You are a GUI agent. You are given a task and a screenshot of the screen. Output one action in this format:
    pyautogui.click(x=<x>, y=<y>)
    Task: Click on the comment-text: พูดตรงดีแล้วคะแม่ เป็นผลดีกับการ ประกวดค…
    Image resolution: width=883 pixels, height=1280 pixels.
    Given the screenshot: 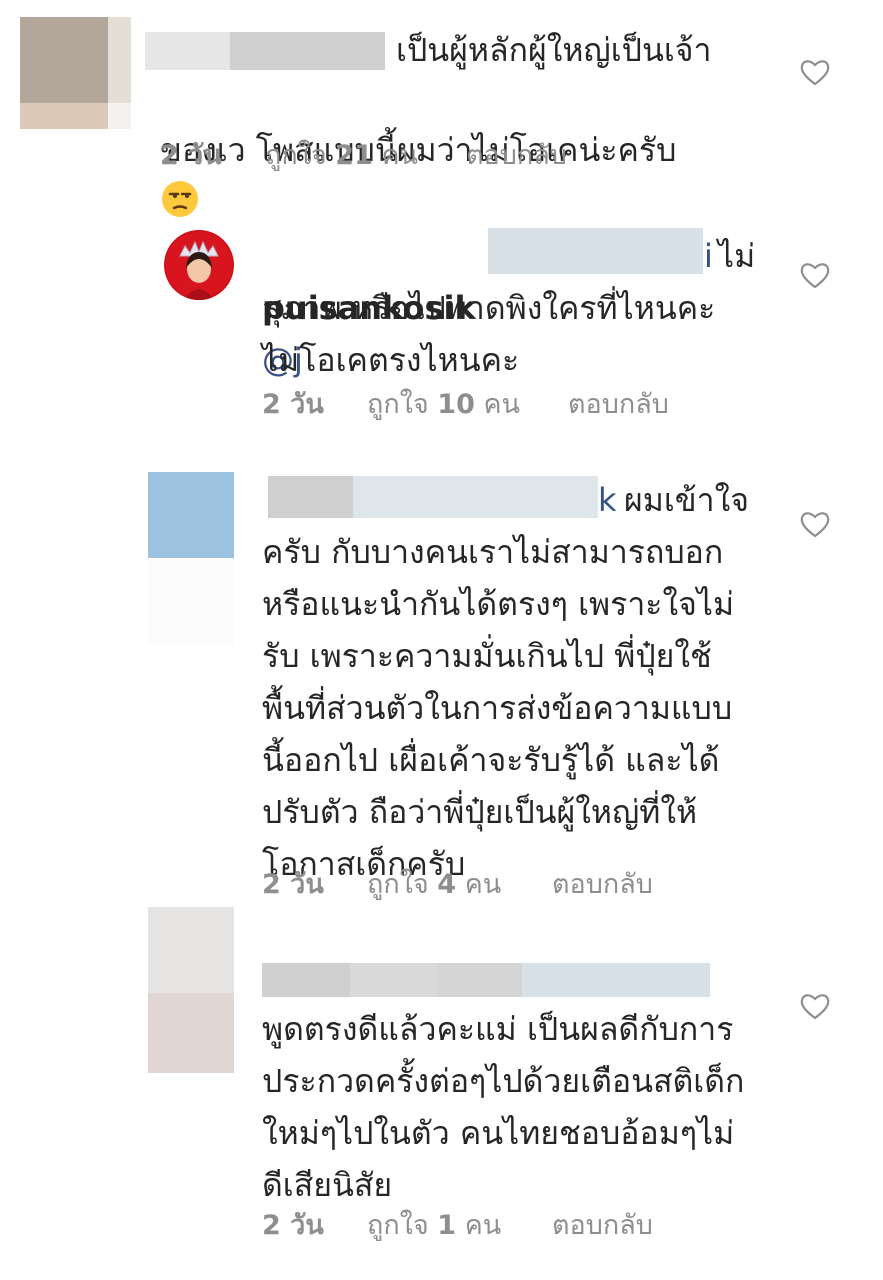 What is the action you would take?
    pyautogui.click(x=503, y=1107)
    